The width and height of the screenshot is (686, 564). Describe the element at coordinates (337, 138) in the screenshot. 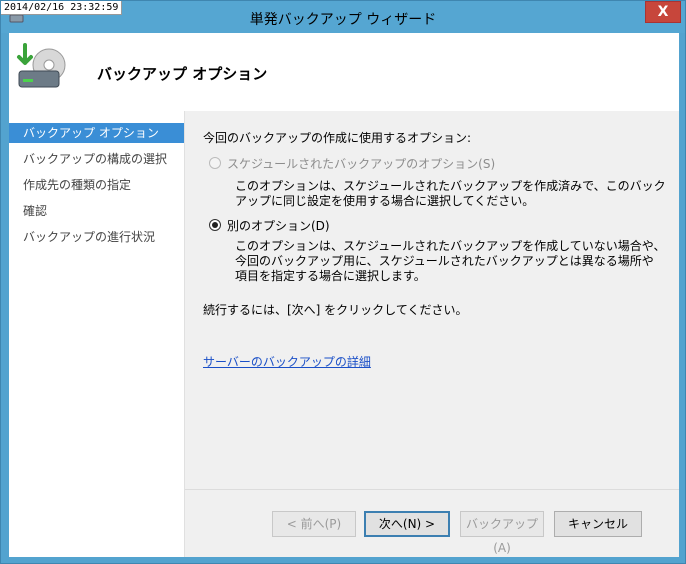

I see `options-prompt: 今回のバックアップの作成に使用するオプション:` at that location.